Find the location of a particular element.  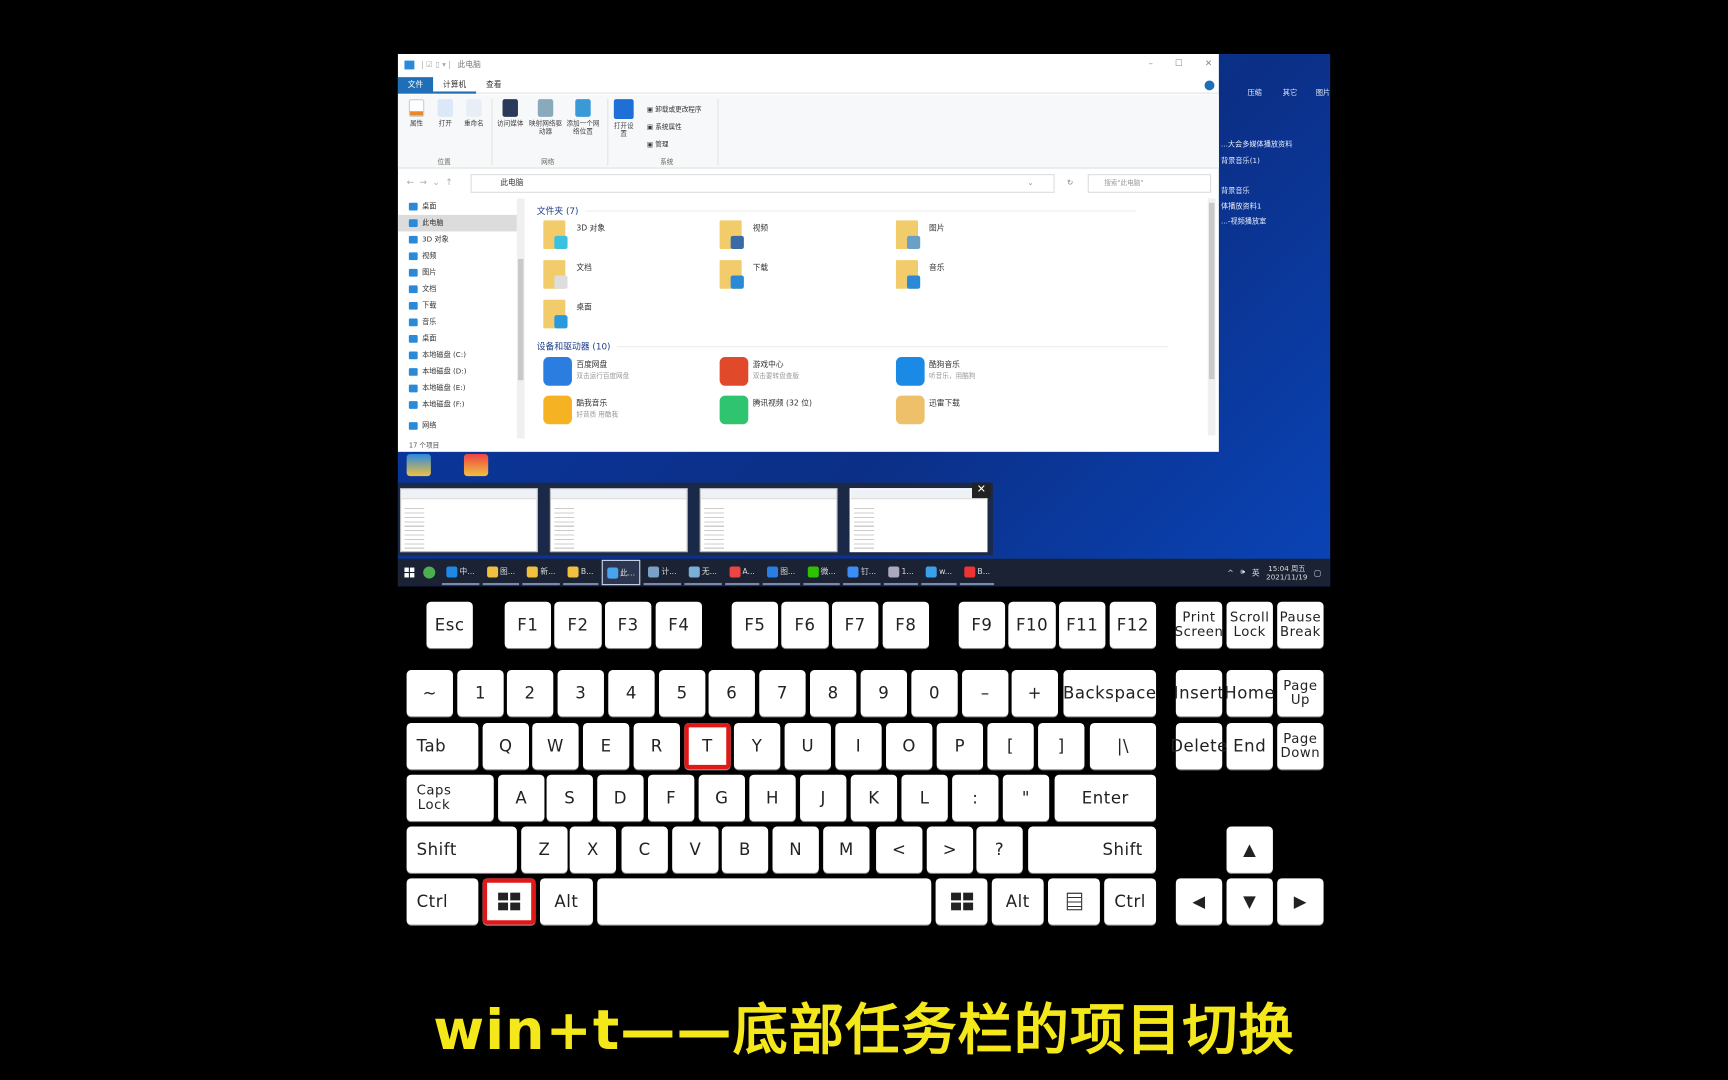

key-sym: |\ is located at coordinates (1123, 746).